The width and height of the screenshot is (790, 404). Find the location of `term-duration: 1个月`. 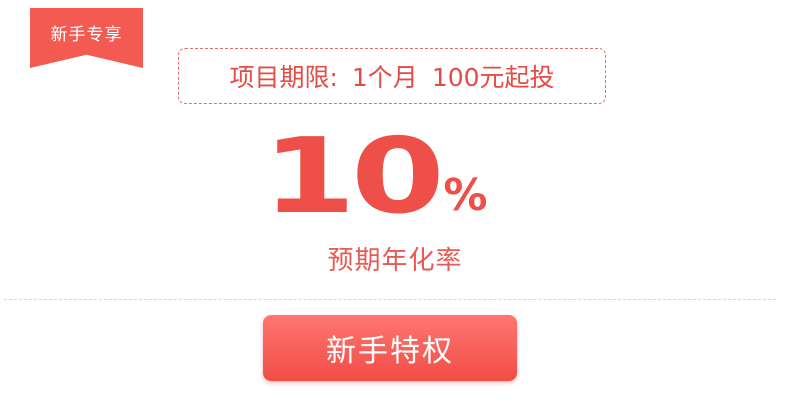

term-duration: 1个月 is located at coordinates (384, 77).